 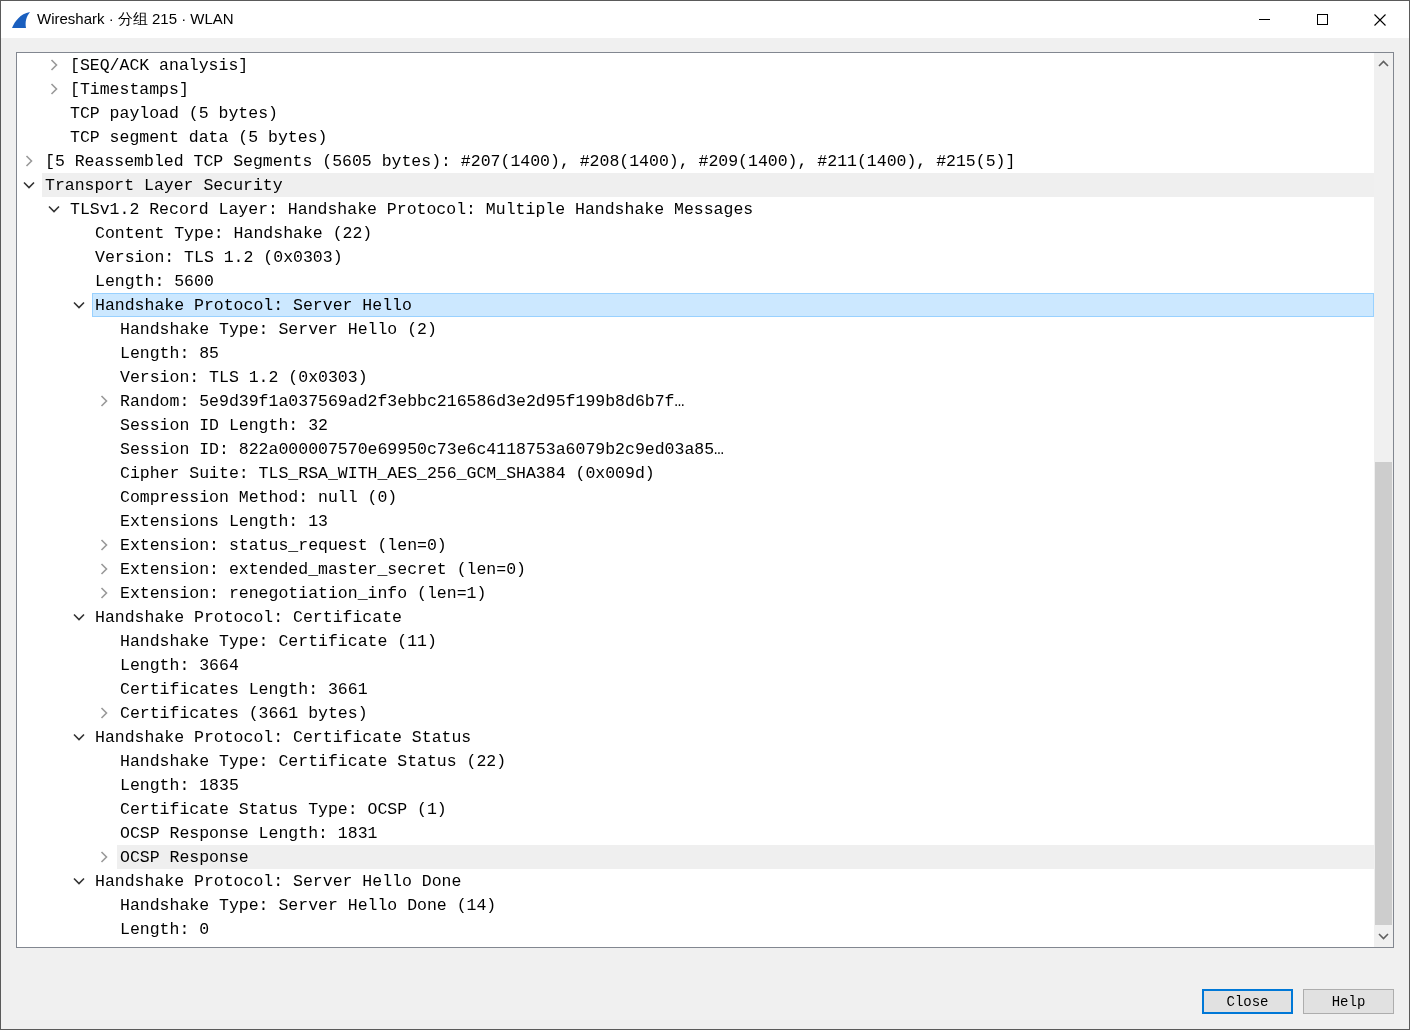 What do you see at coordinates (720, 89) in the screenshot?
I see `tree-item: [Timestamps]` at bounding box center [720, 89].